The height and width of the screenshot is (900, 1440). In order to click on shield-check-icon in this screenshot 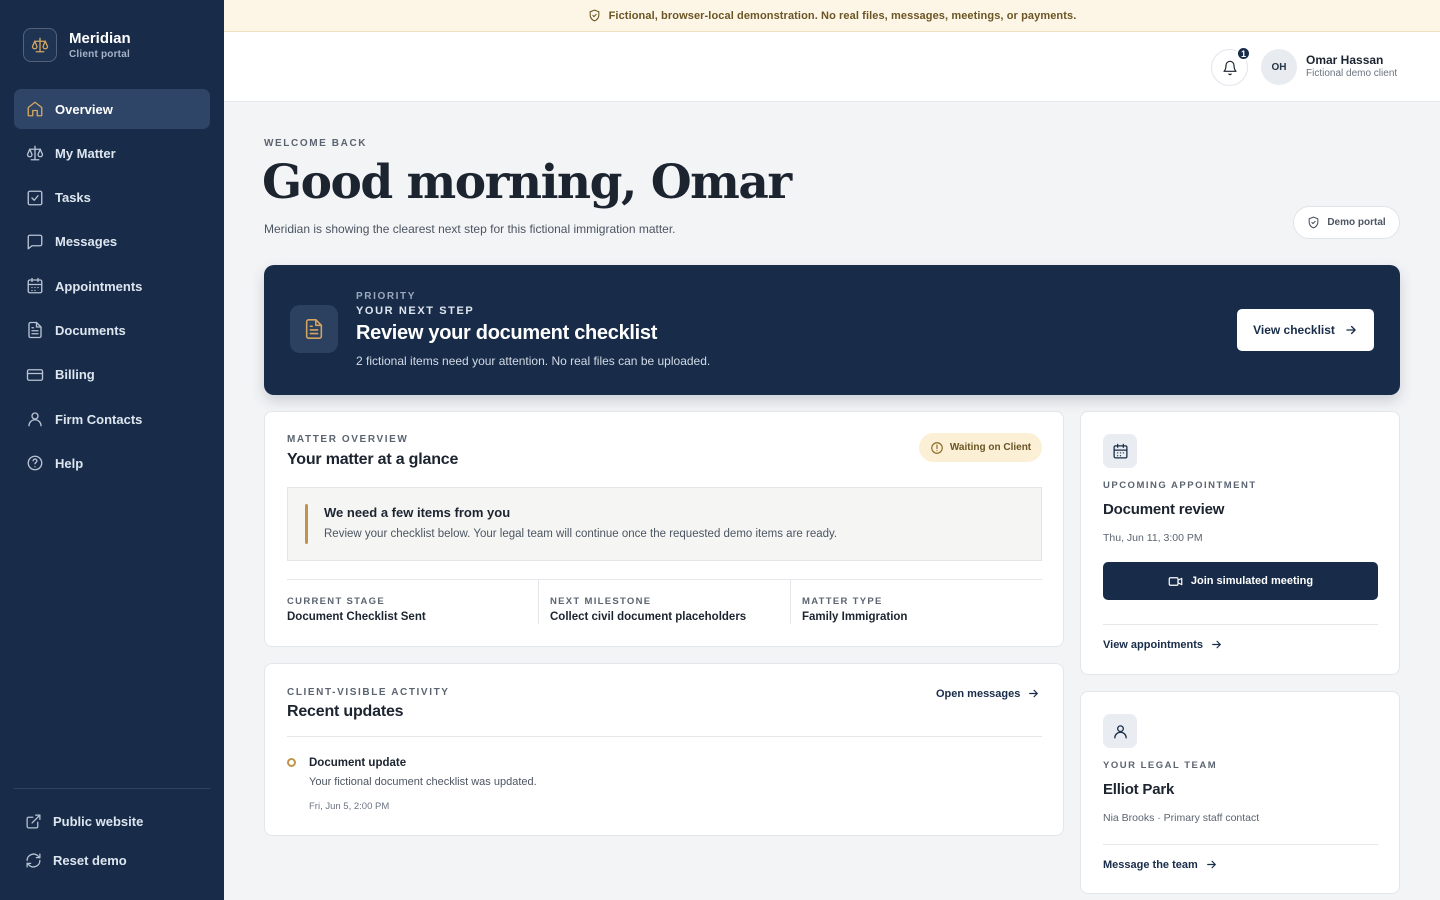, I will do `click(1313, 222)`.